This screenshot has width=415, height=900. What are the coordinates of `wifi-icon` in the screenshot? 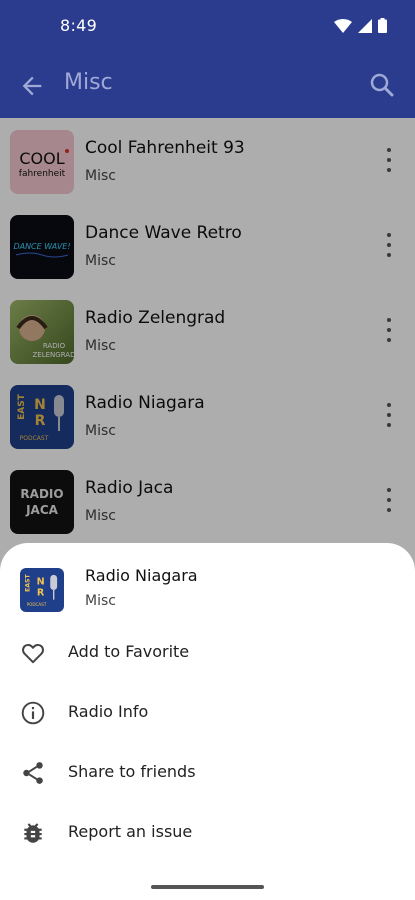 It's located at (343, 25).